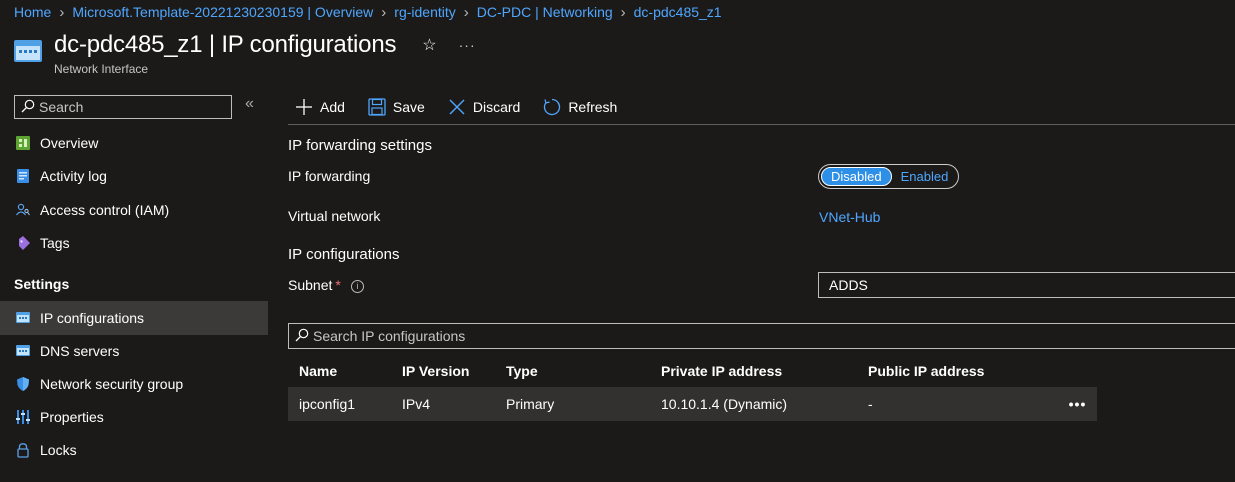 This screenshot has width=1235, height=482. Describe the element at coordinates (23, 351) in the screenshot. I see `dns-icon` at that location.